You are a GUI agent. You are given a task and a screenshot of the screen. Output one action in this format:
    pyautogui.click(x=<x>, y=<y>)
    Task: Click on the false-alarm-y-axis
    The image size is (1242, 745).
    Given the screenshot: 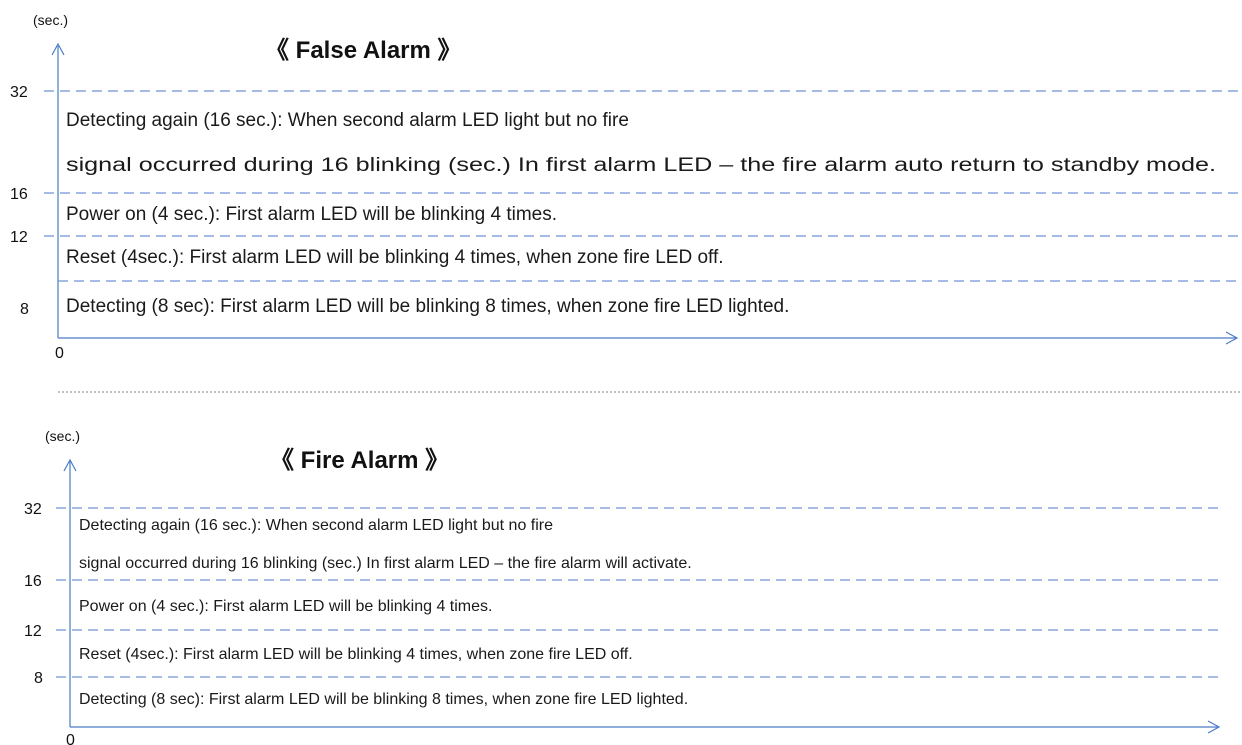 What is the action you would take?
    pyautogui.click(x=58, y=190)
    